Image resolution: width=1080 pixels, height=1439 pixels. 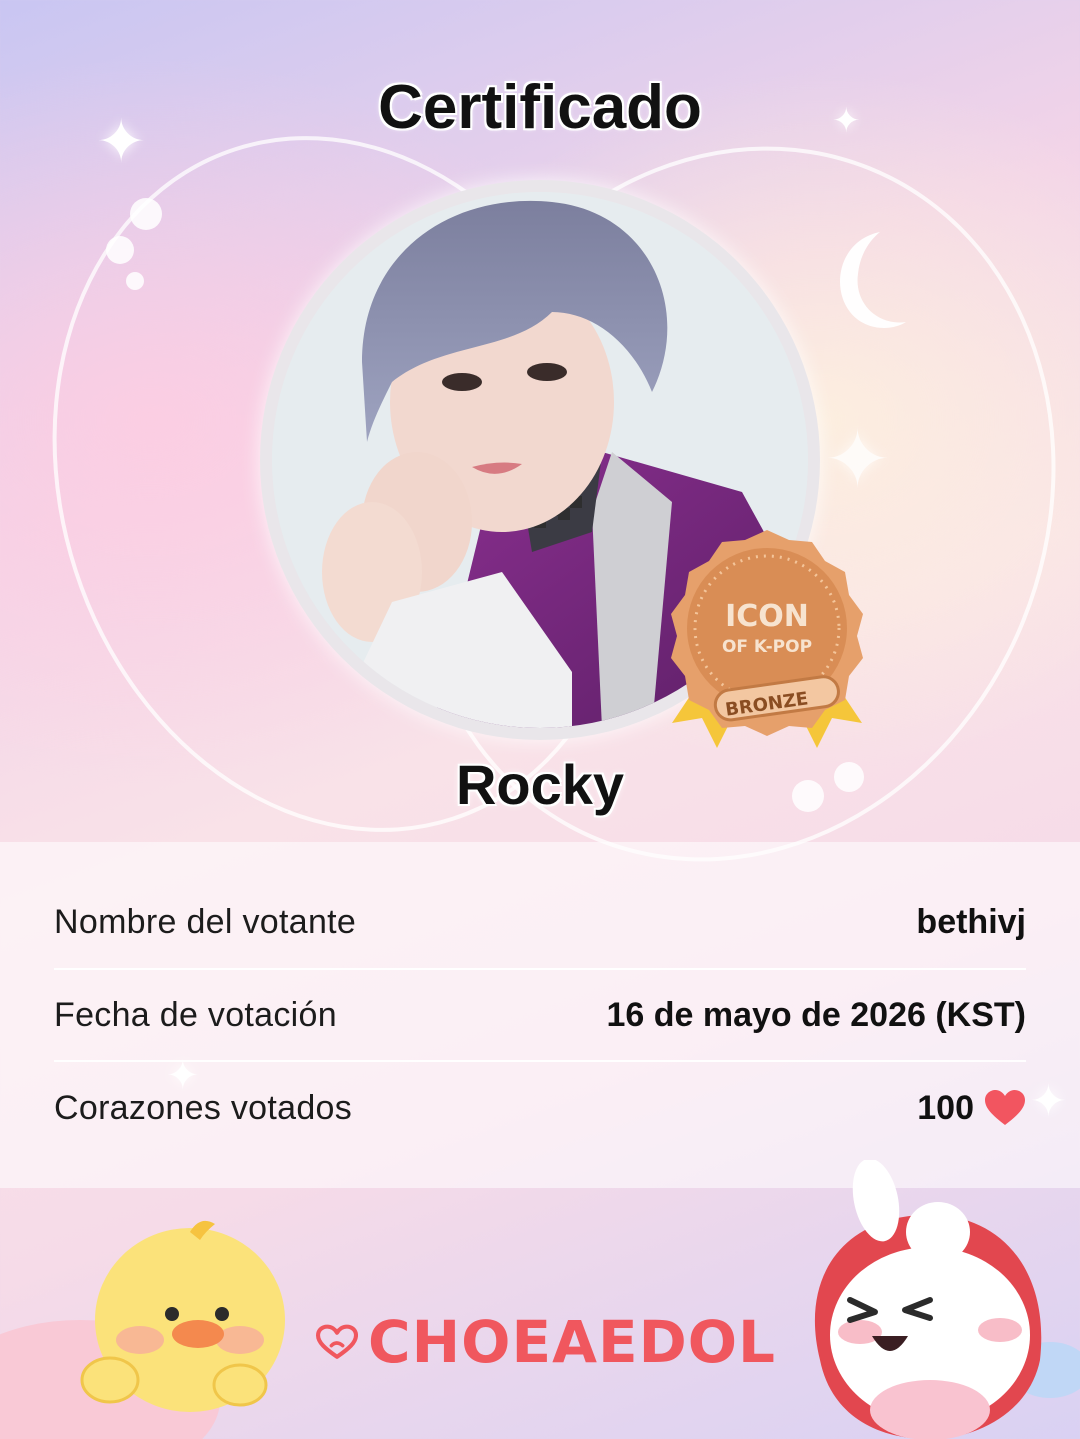 I want to click on voter-label: Nombre del votante, so click(x=205, y=921).